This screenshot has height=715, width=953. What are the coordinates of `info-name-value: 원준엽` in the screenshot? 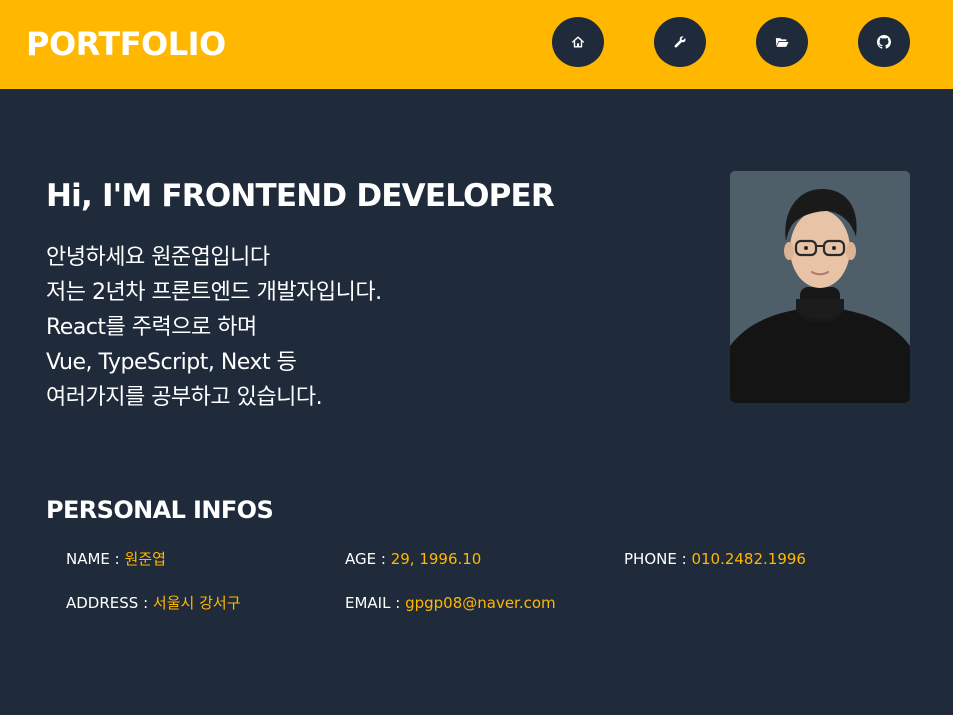 It's located at (145, 559).